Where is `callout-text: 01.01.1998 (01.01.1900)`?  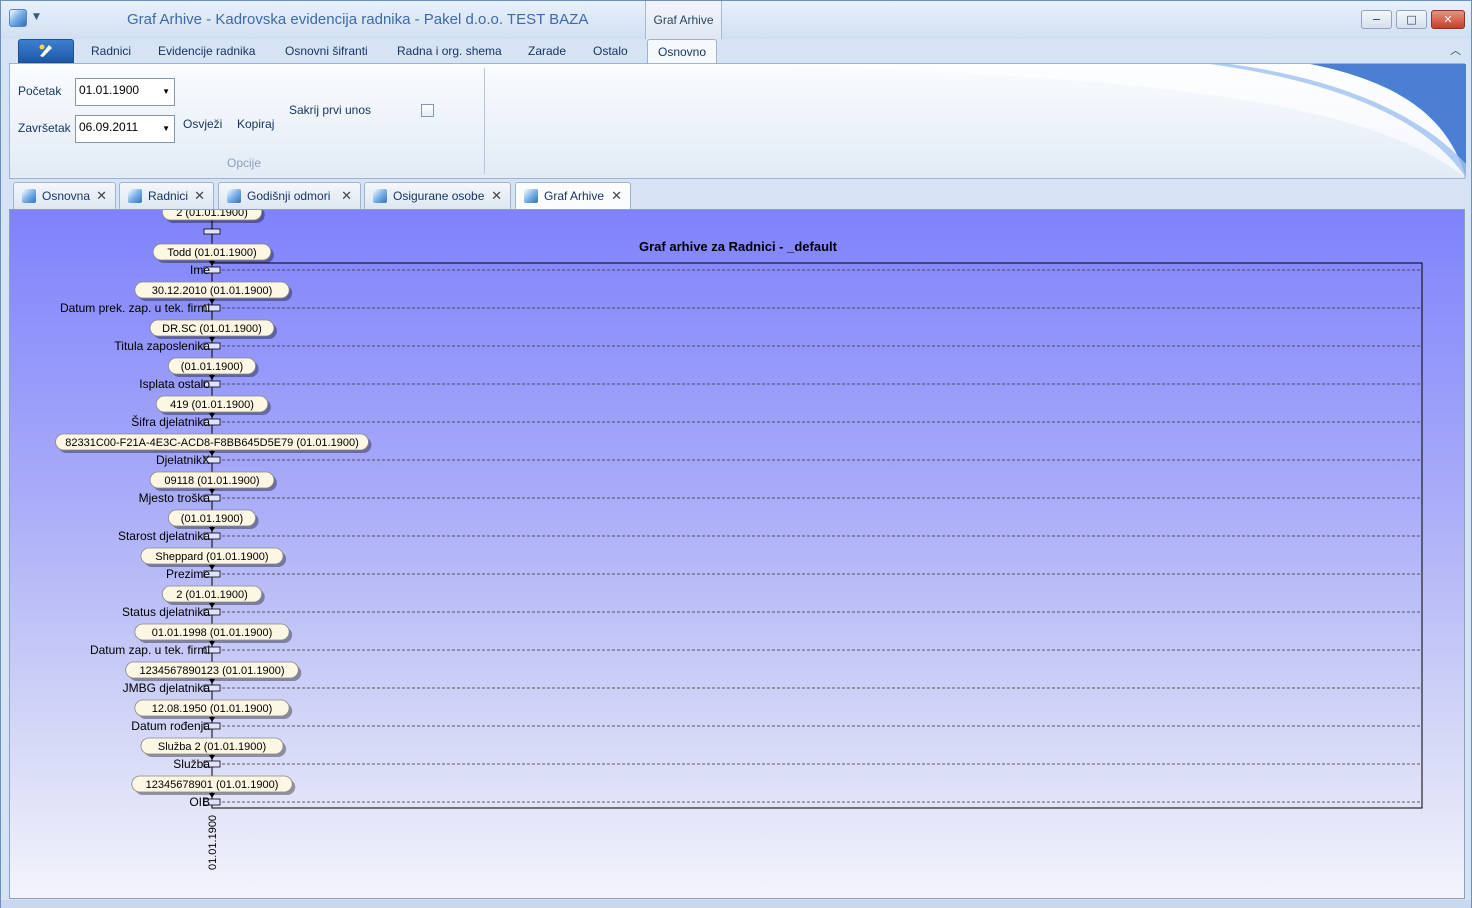 callout-text: 01.01.1998 (01.01.1900) is located at coordinates (212, 633).